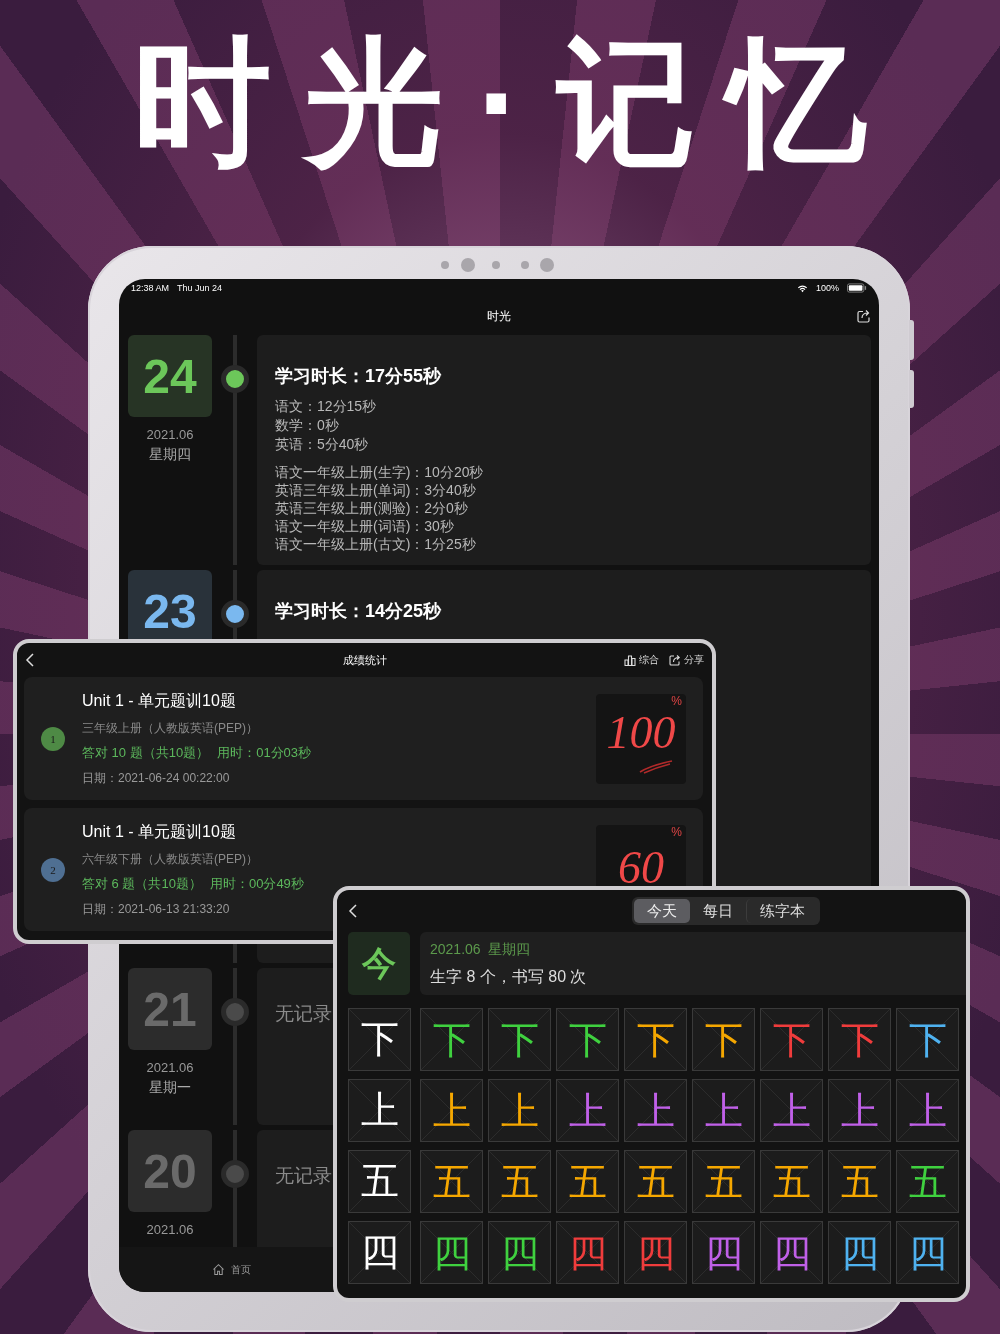 The height and width of the screenshot is (1334, 1000). Describe the element at coordinates (675, 660) in the screenshot. I see `share-icon` at that location.